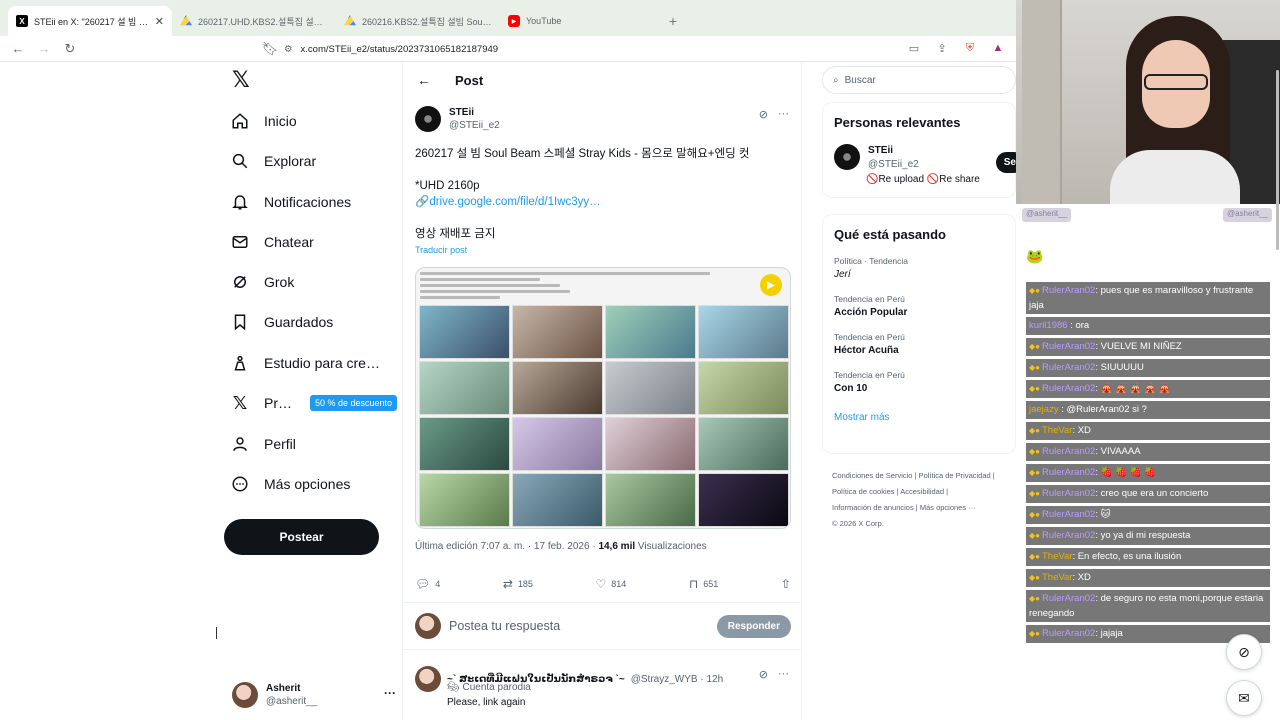  Describe the element at coordinates (290, 484) in the screenshot. I see `sidebar-item-mas-opciones: Más opciones` at that location.